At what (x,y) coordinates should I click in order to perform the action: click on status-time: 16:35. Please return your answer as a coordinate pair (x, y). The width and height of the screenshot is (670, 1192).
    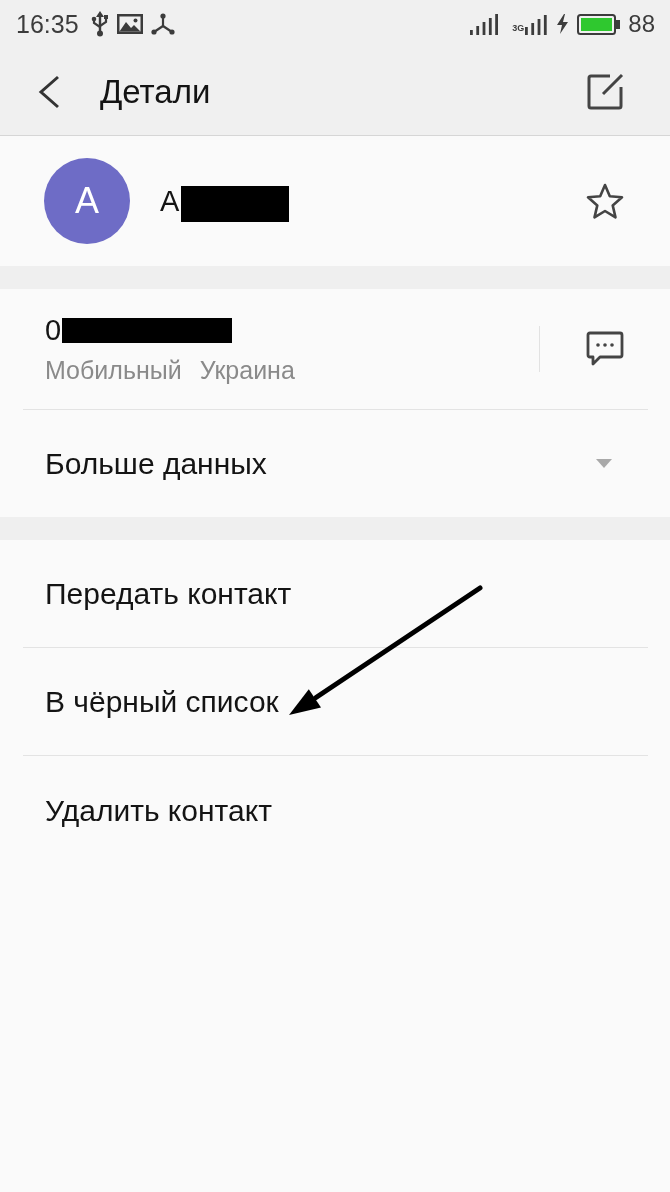
    Looking at the image, I should click on (47, 24).